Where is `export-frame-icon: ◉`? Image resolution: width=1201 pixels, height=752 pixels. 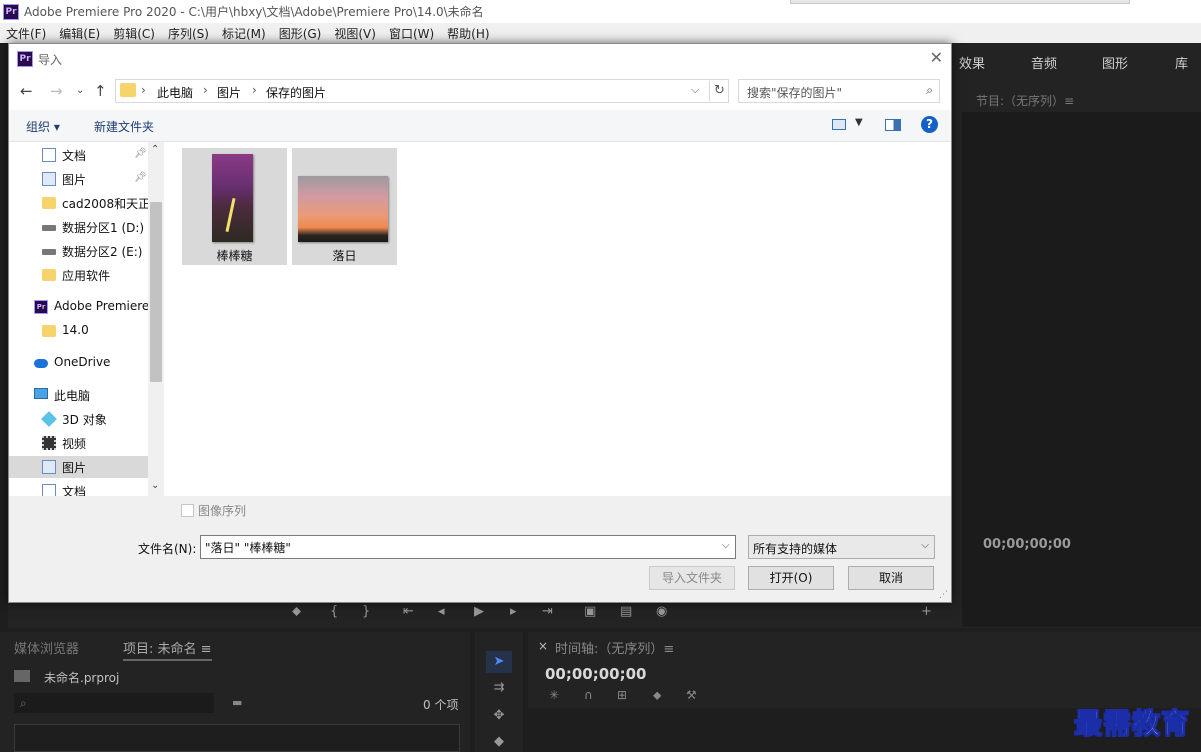
export-frame-icon: ◉ is located at coordinates (661, 611).